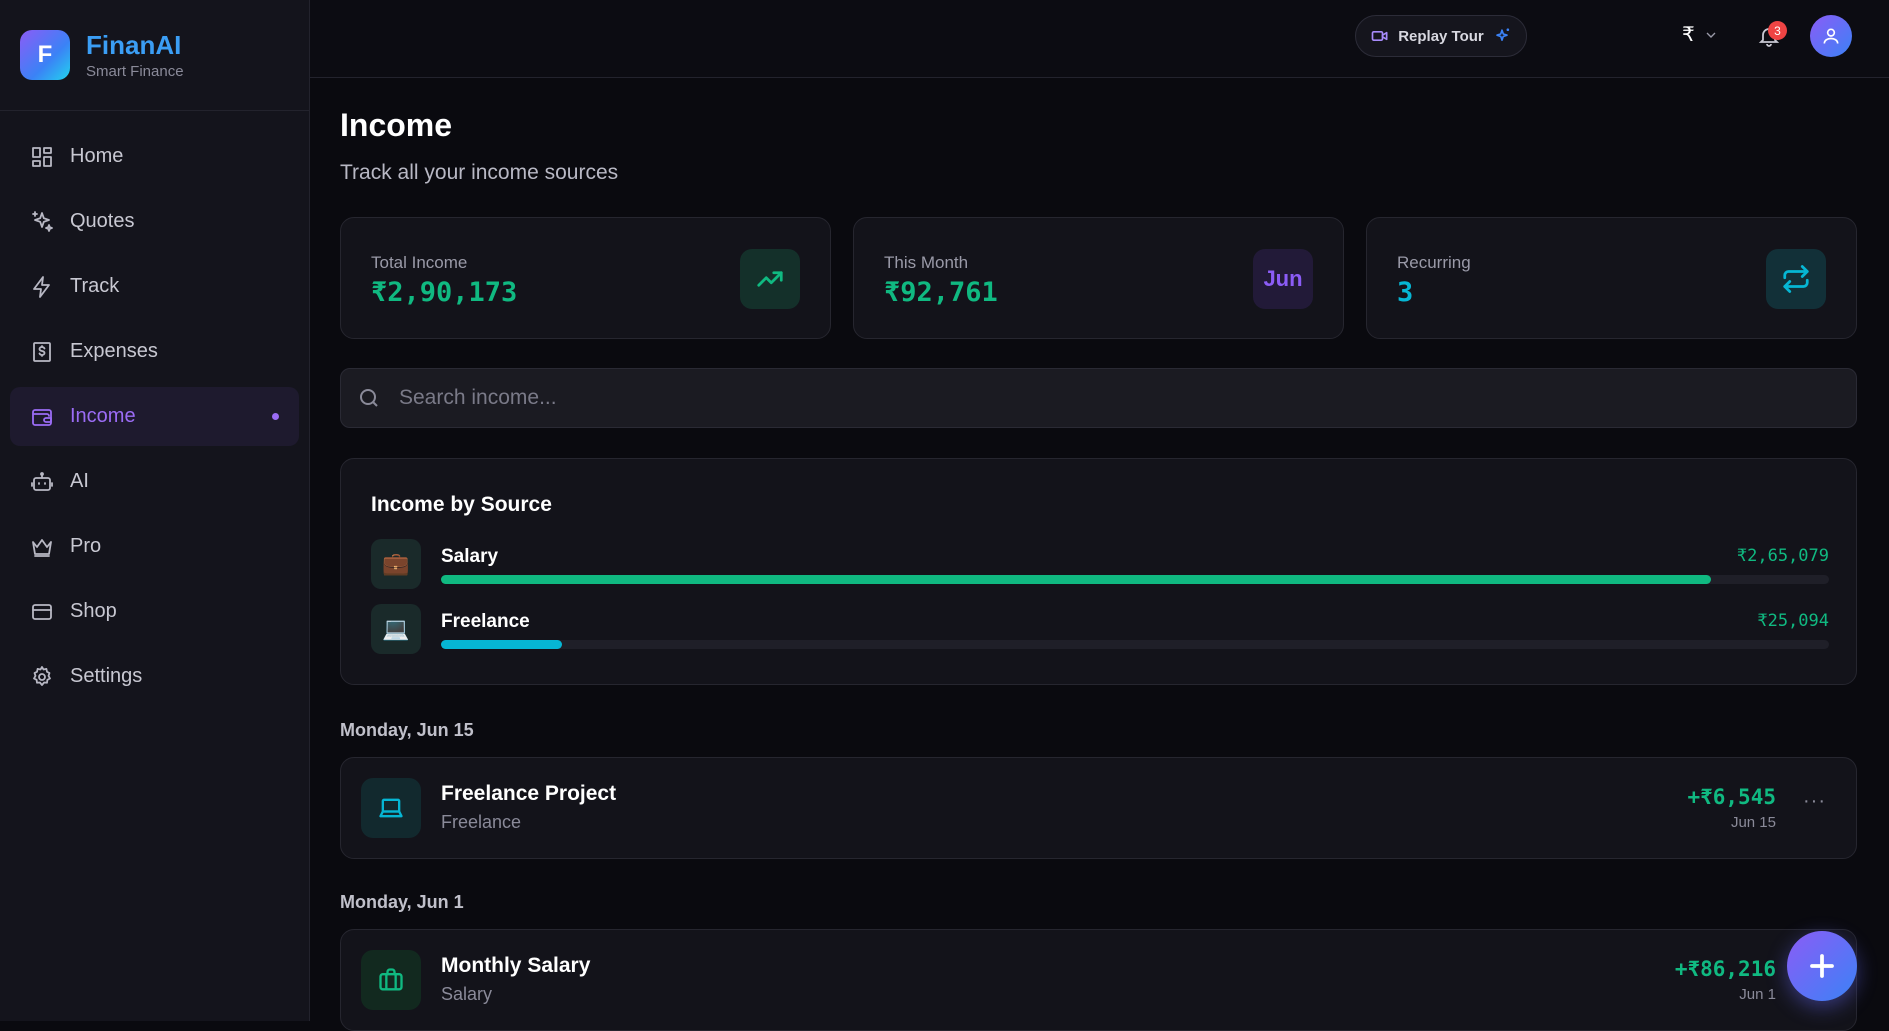 This screenshot has width=1889, height=1031. I want to click on source-row-freelance: 💻 Freelance ₹25,094, so click(1100, 630).